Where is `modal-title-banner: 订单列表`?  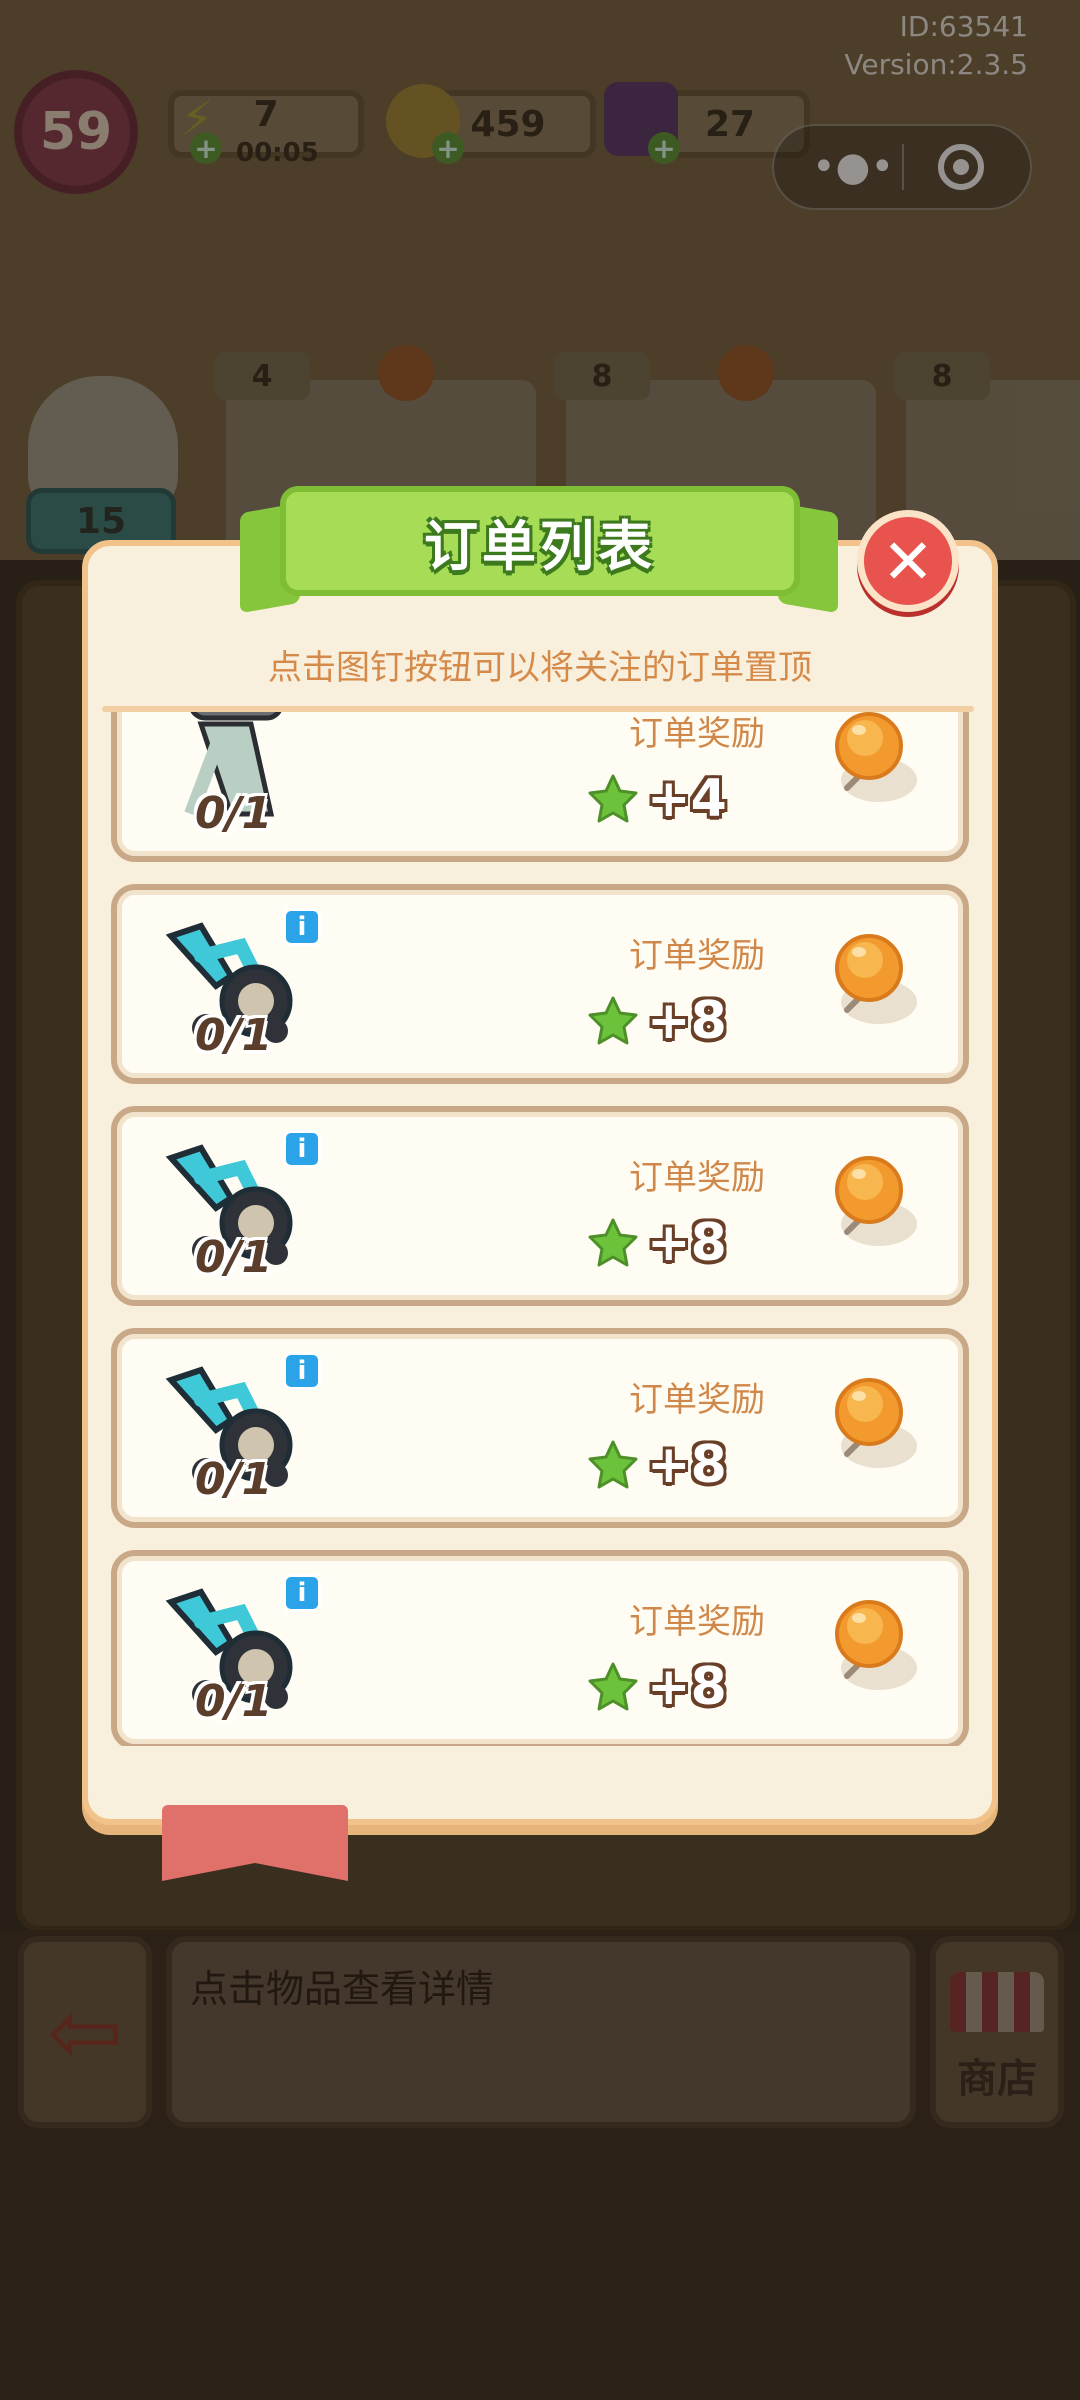 modal-title-banner: 订单列表 is located at coordinates (540, 541).